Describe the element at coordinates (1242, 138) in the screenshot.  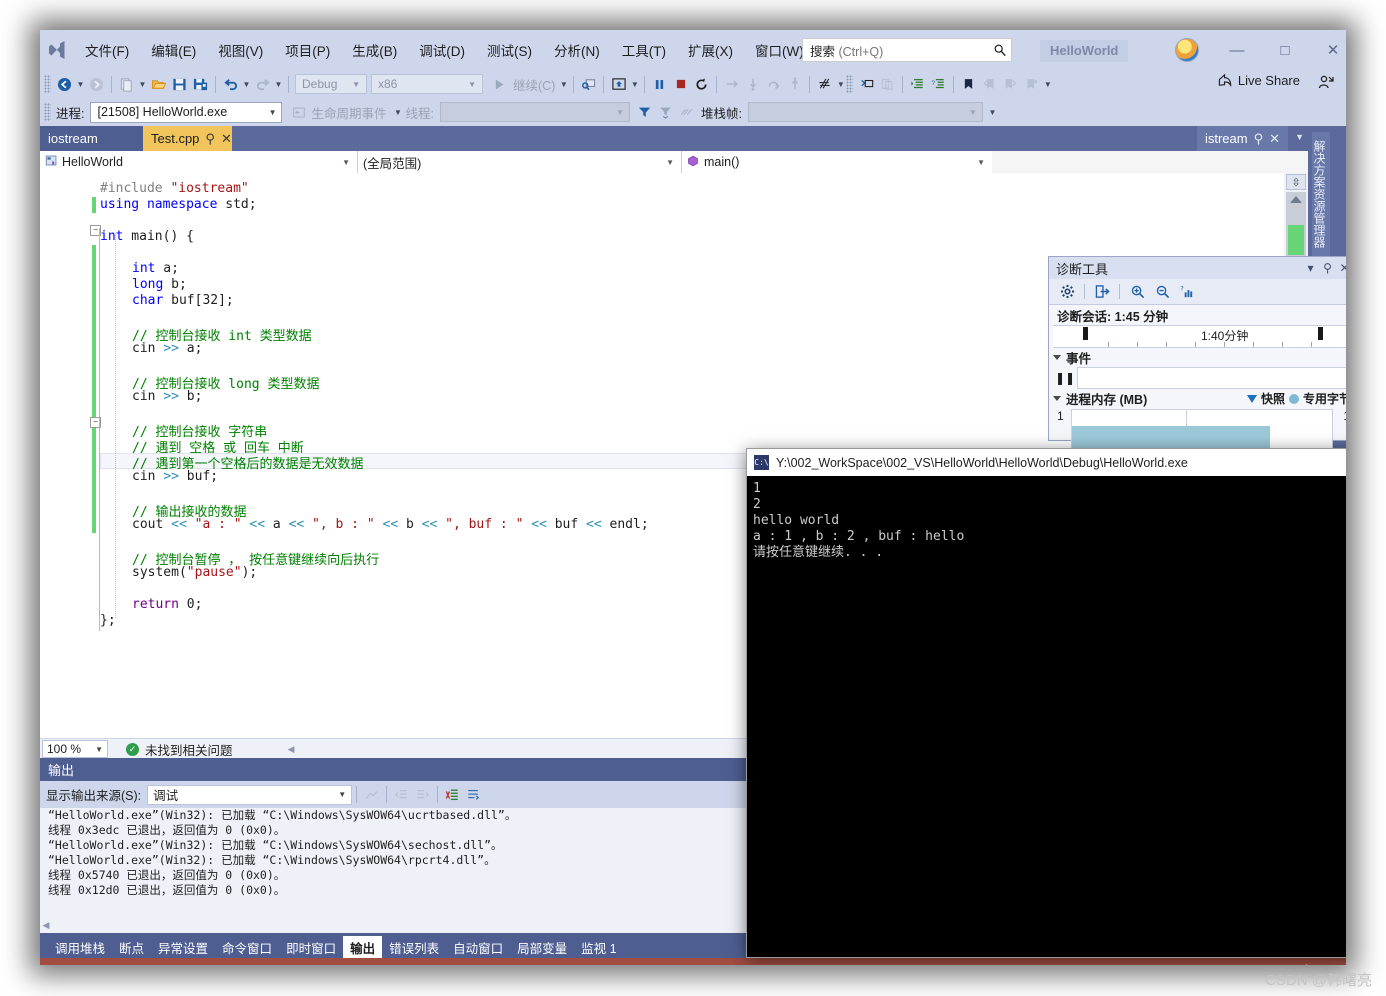
I see `tab-istream-dock: istream ⚲ ✕` at that location.